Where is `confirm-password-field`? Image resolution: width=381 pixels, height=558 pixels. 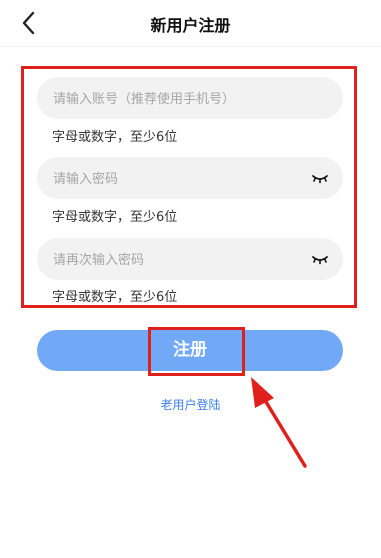
confirm-password-field is located at coordinates (190, 260).